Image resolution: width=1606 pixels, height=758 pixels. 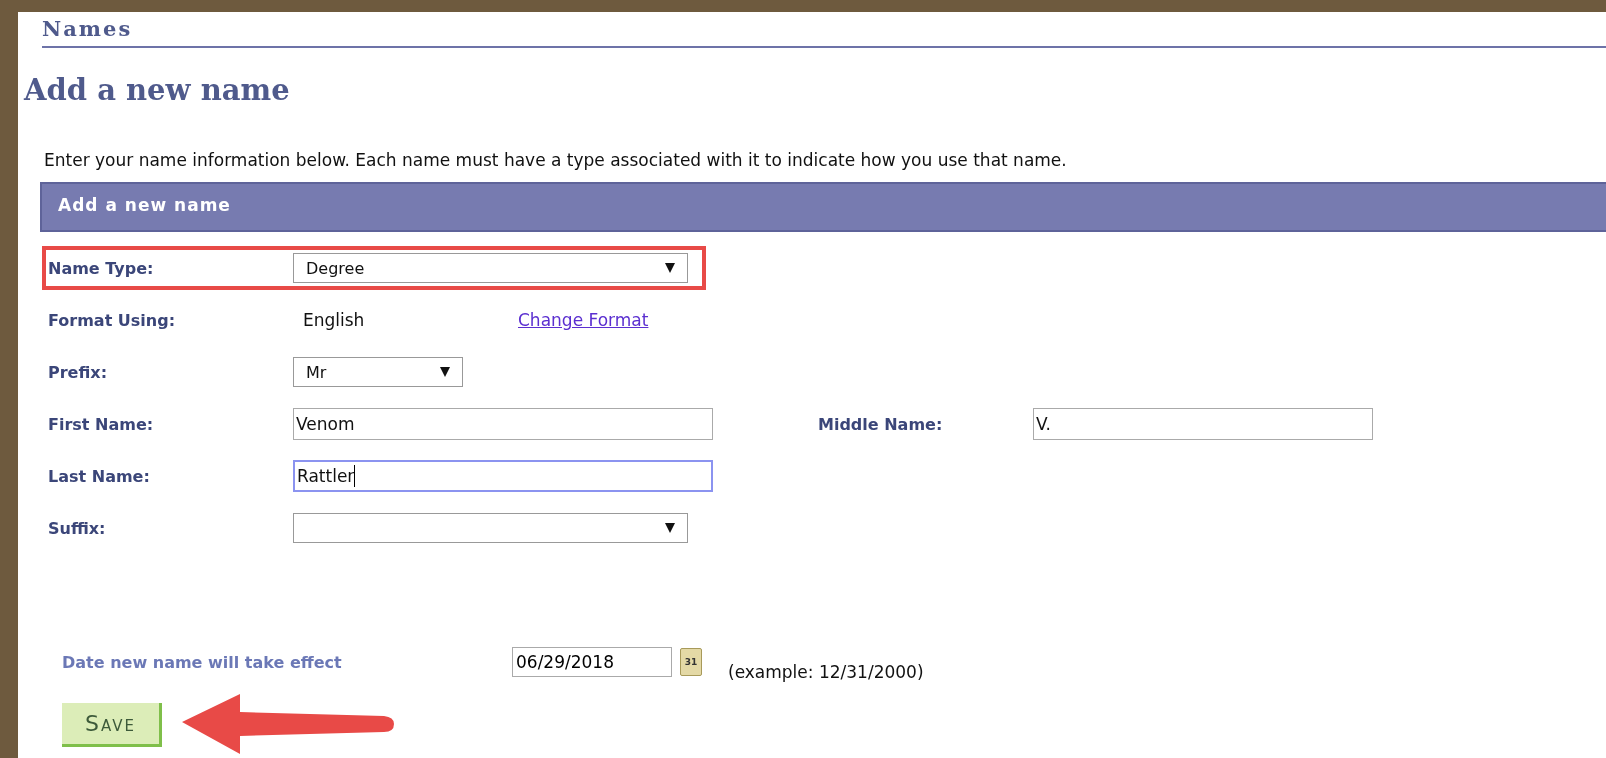 I want to click on field-label: Format Using:, so click(x=112, y=320).